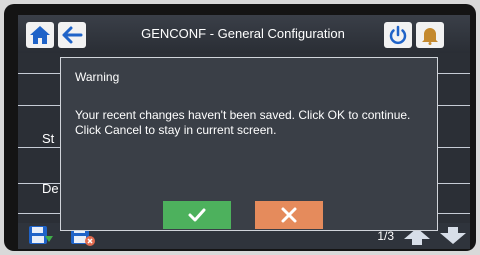  I want to click on back-button, so click(72, 35).